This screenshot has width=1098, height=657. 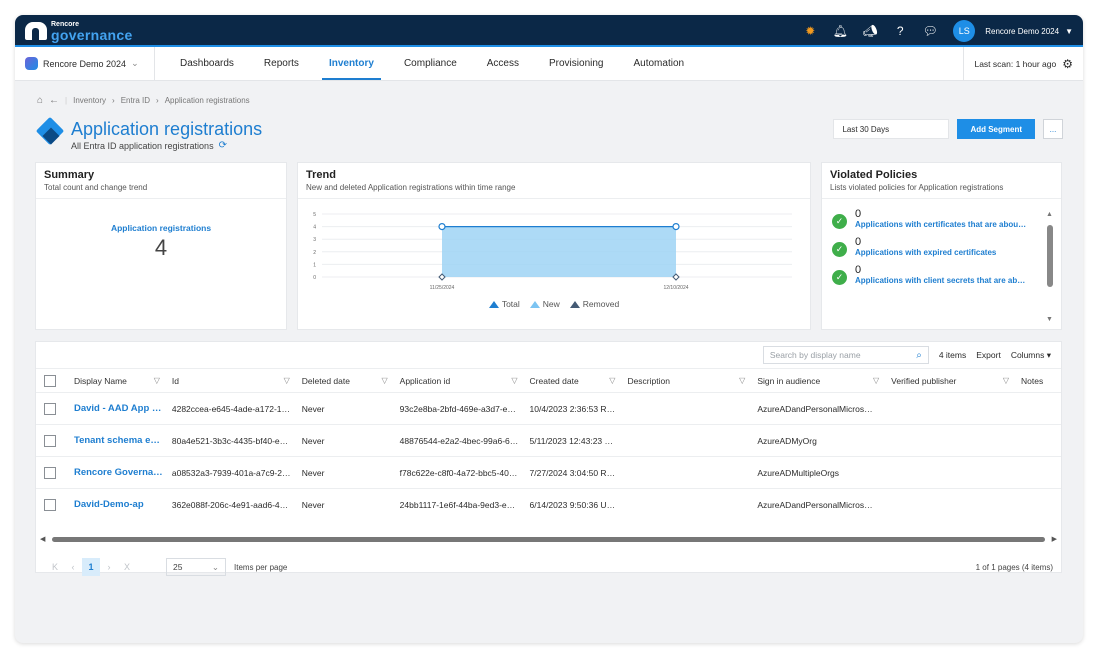 I want to click on settings-cog-icon: ✹, so click(x=810, y=31).